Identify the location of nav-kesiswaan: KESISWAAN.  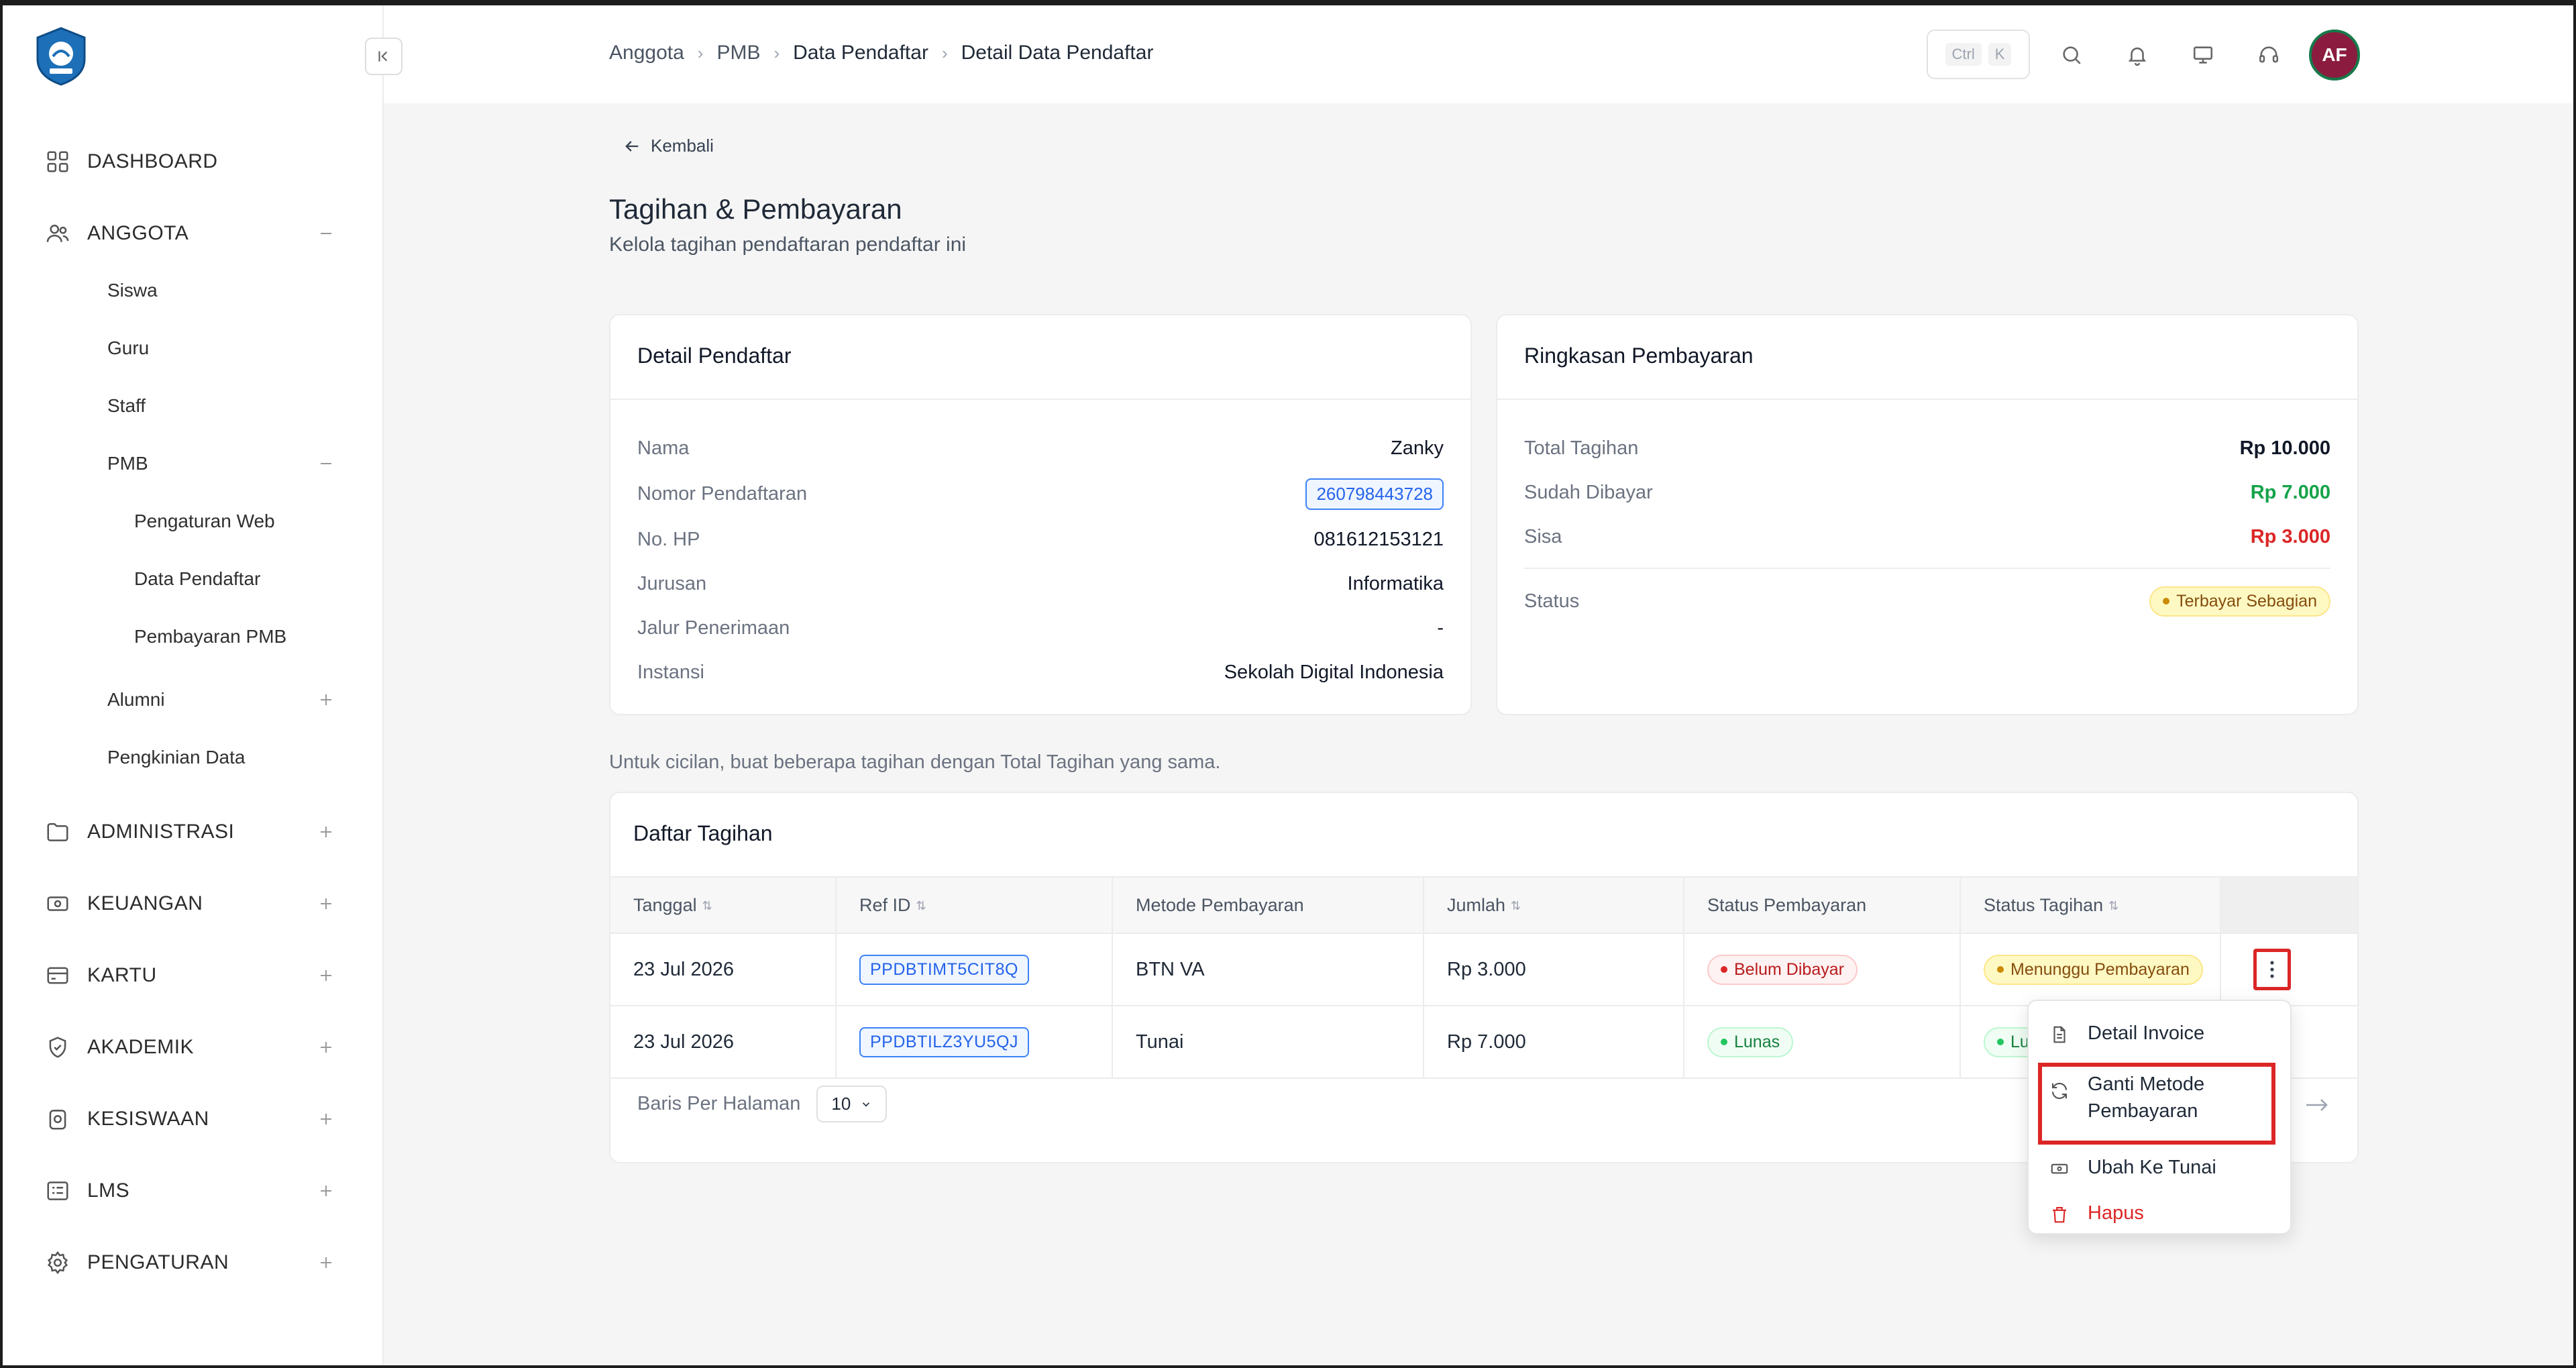
(190, 1119).